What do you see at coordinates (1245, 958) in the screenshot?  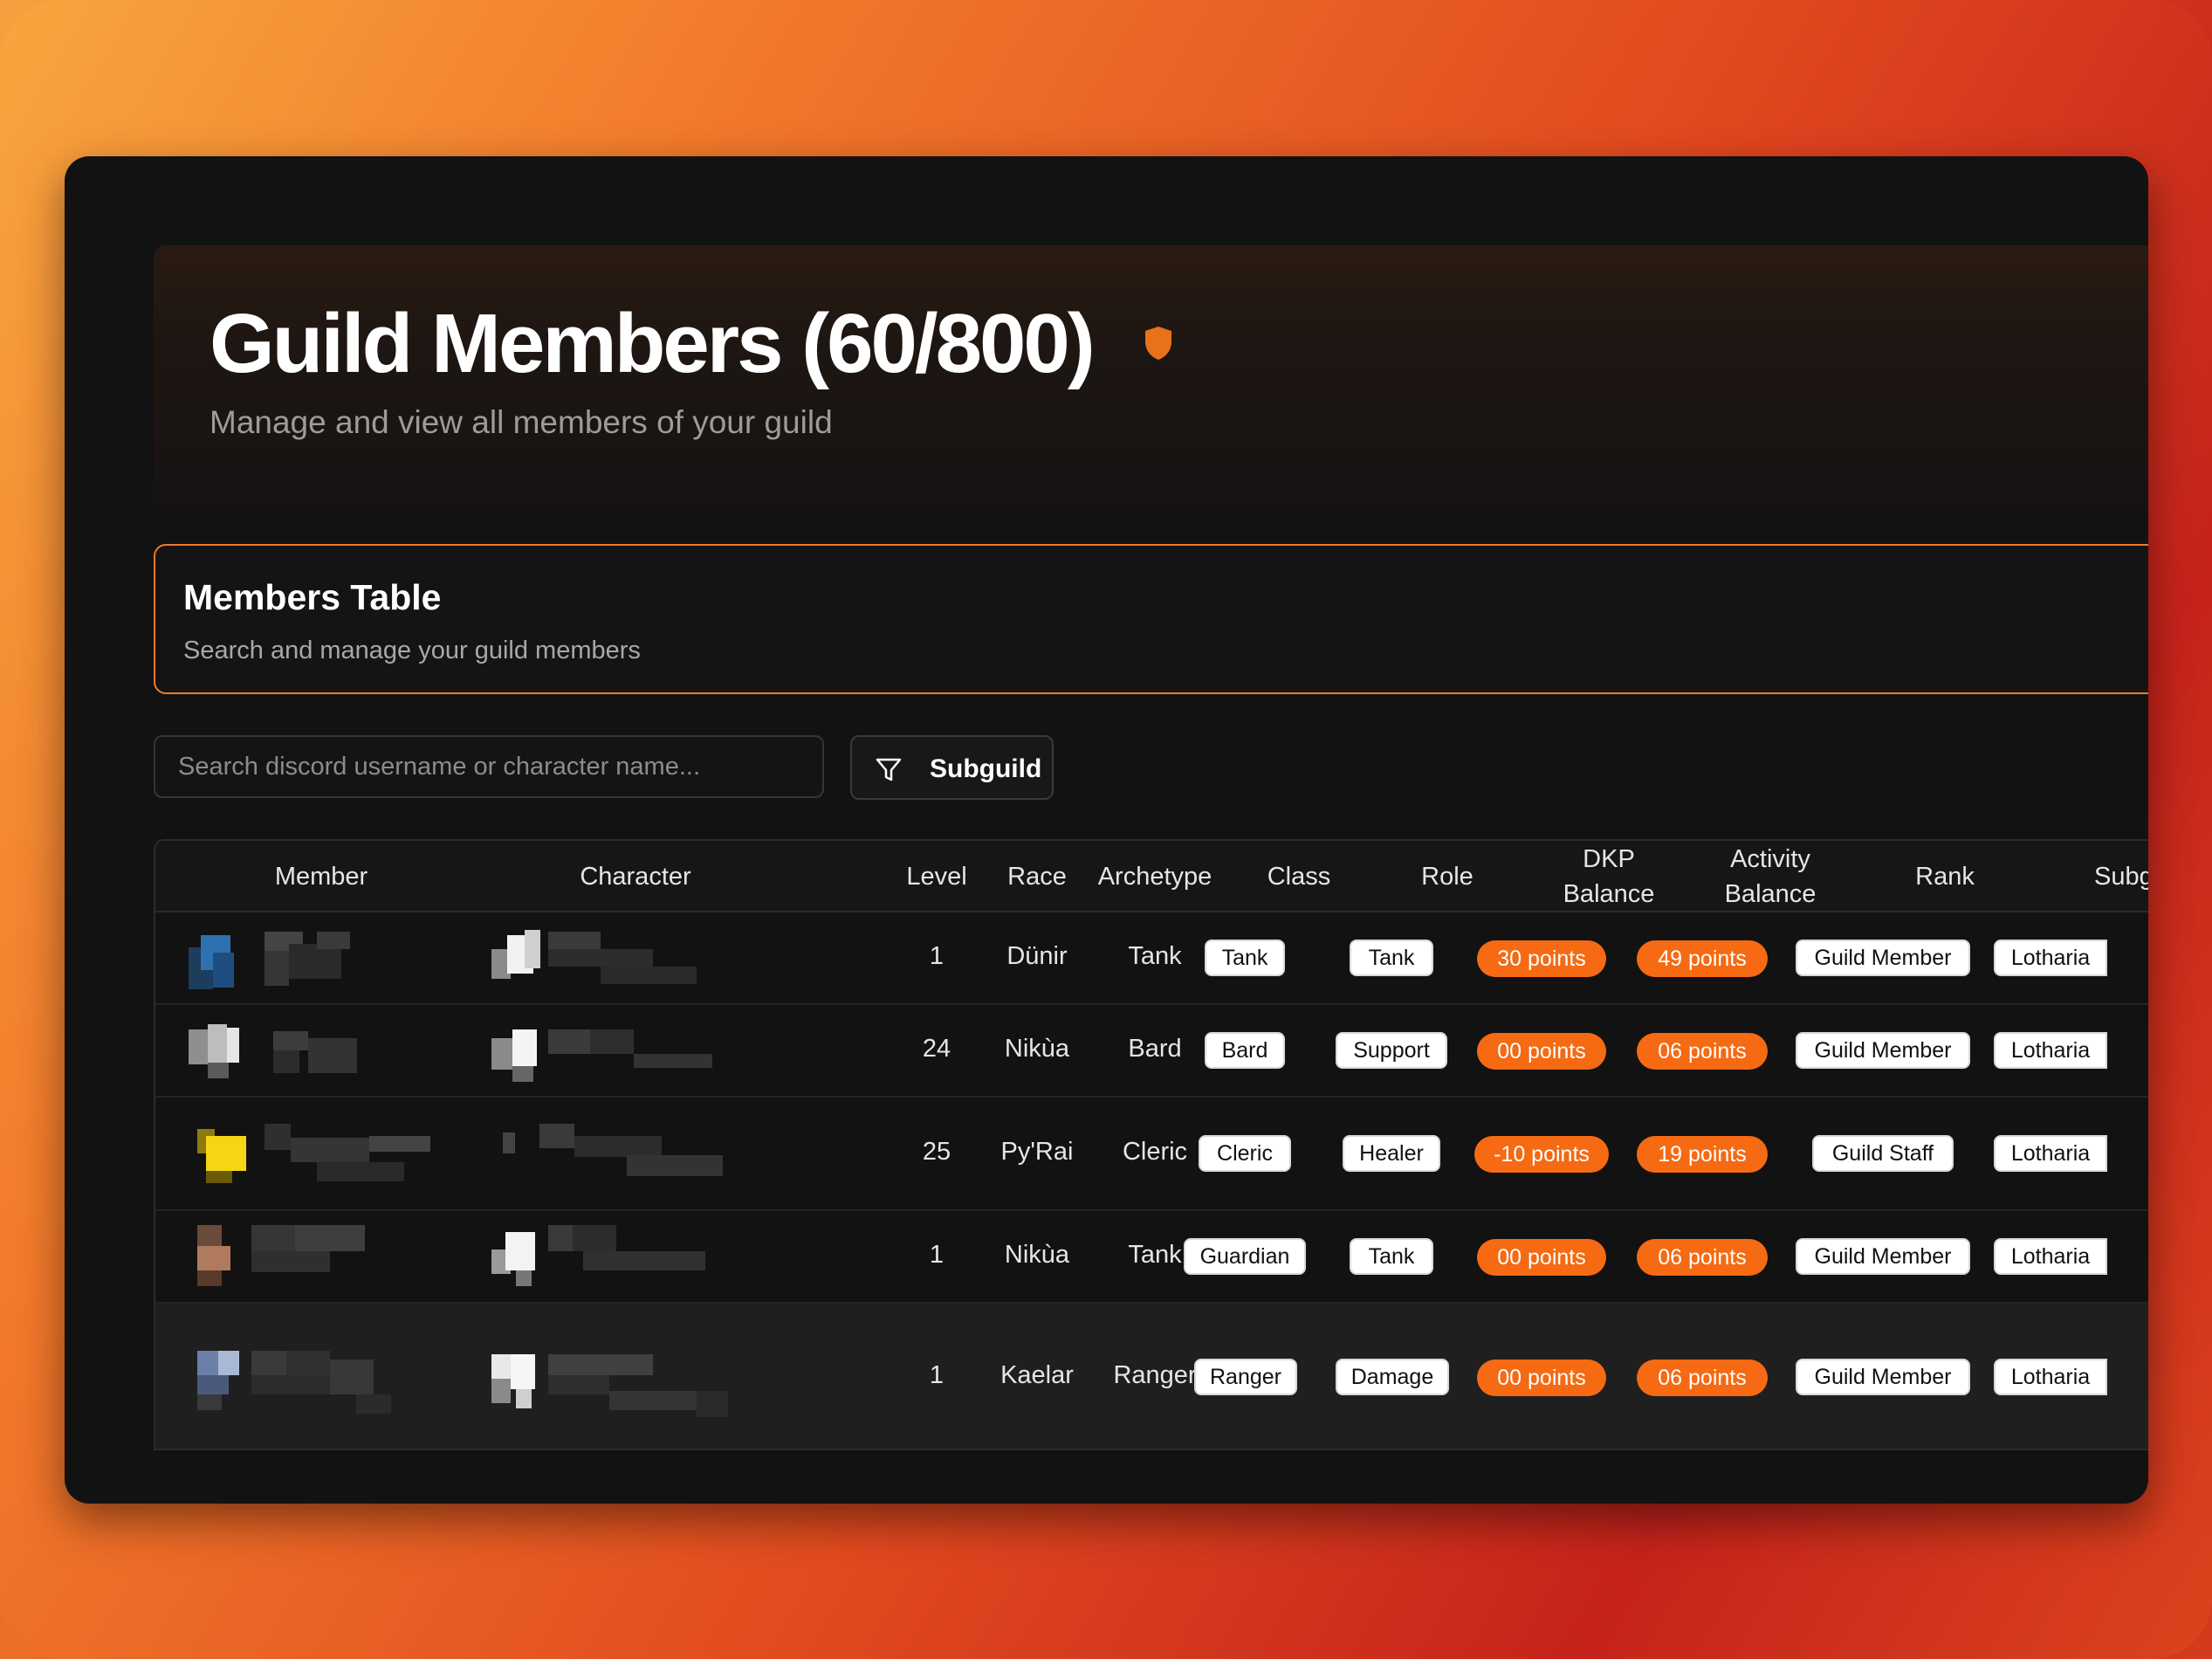 I see `class-badge: Tank` at bounding box center [1245, 958].